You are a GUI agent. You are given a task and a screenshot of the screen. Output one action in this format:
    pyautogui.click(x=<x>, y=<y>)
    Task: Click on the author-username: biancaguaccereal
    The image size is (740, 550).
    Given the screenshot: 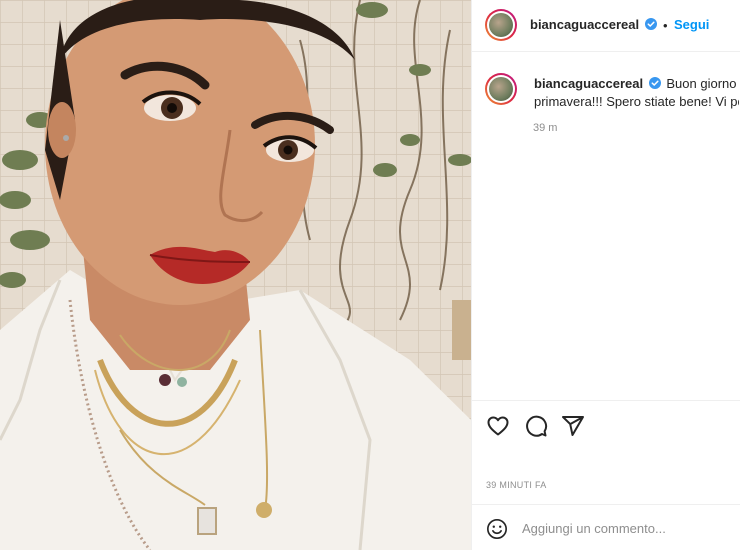 What is the action you would take?
    pyautogui.click(x=584, y=24)
    